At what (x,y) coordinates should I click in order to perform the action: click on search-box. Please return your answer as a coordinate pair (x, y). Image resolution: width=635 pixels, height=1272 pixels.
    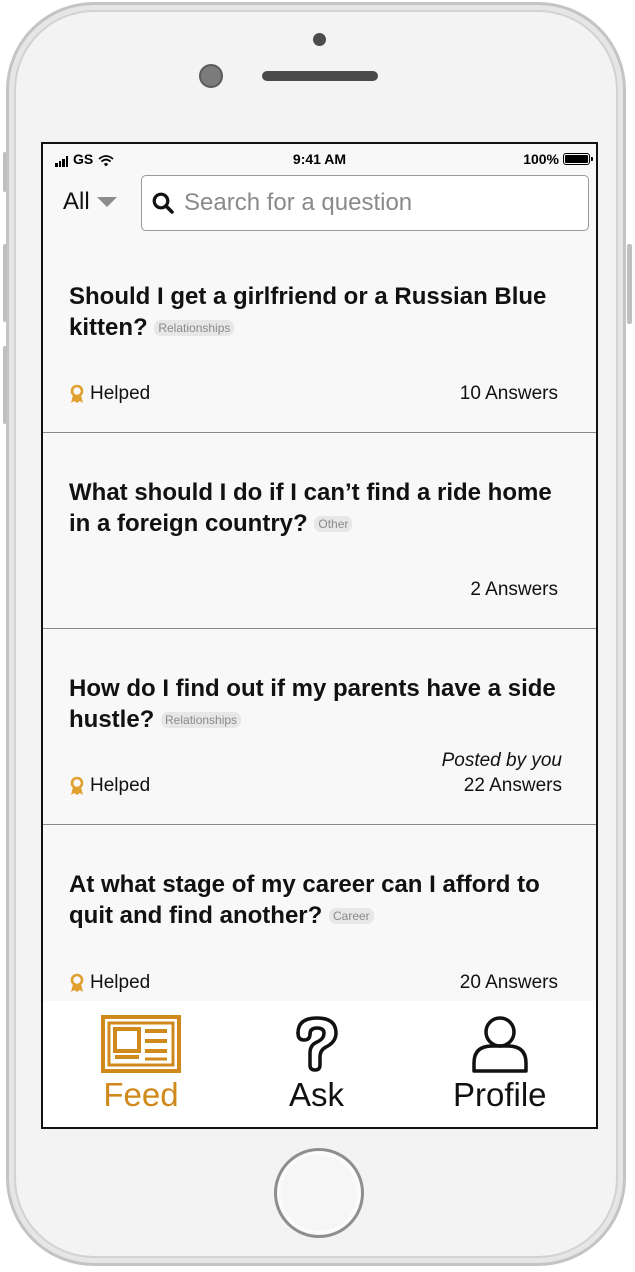
    Looking at the image, I should click on (365, 203).